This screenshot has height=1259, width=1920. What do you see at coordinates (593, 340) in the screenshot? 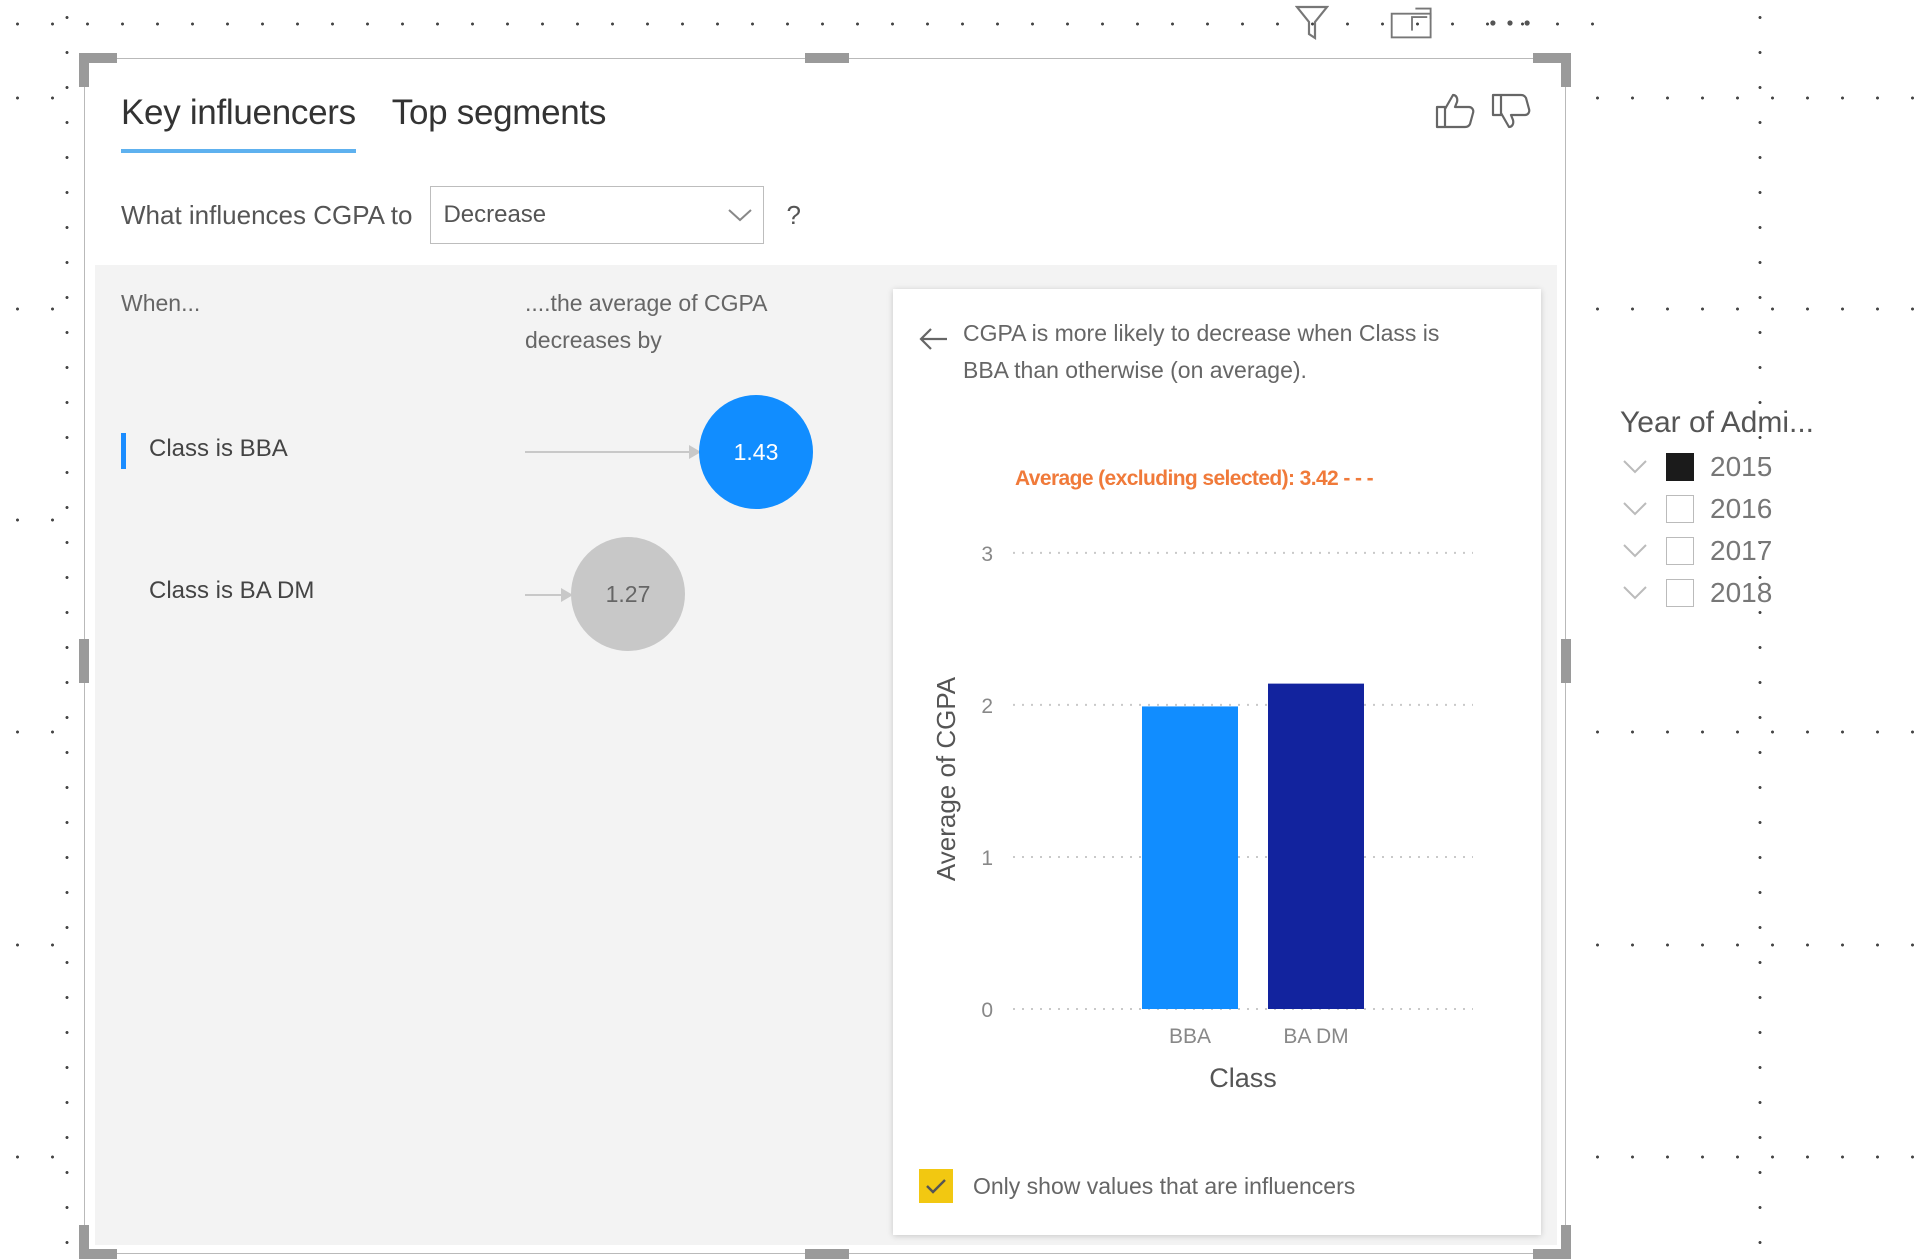
I see `effect-header-line2: decreases by` at bounding box center [593, 340].